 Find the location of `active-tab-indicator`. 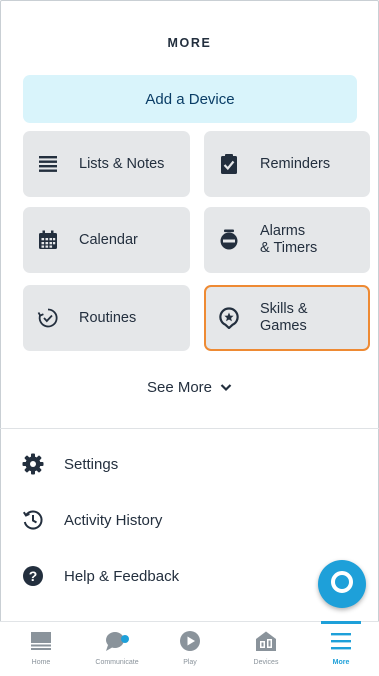

active-tab-indicator is located at coordinates (341, 622).